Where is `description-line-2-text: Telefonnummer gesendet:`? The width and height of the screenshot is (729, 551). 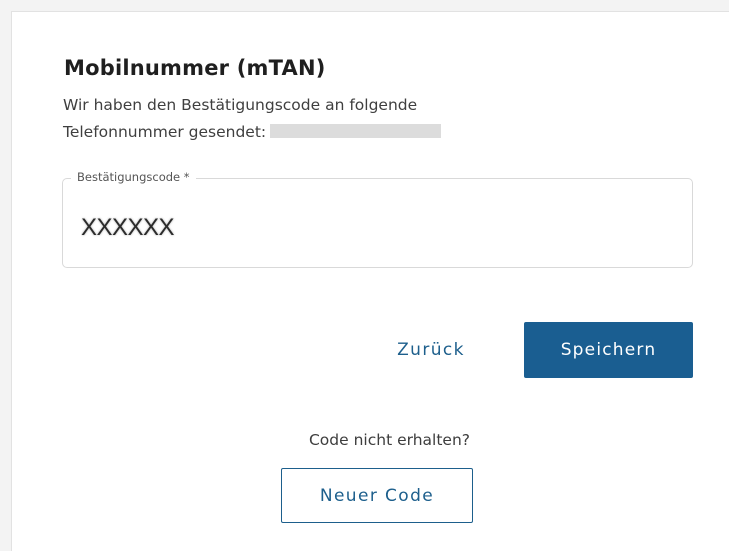
description-line-2-text: Telefonnummer gesendet: is located at coordinates (165, 132).